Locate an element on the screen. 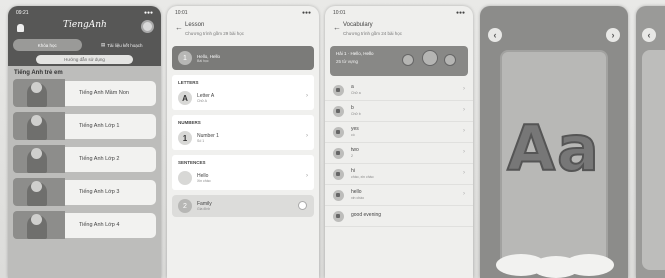 This screenshot has height=278, width=665. vocab-item: good evening is located at coordinates (399, 216).